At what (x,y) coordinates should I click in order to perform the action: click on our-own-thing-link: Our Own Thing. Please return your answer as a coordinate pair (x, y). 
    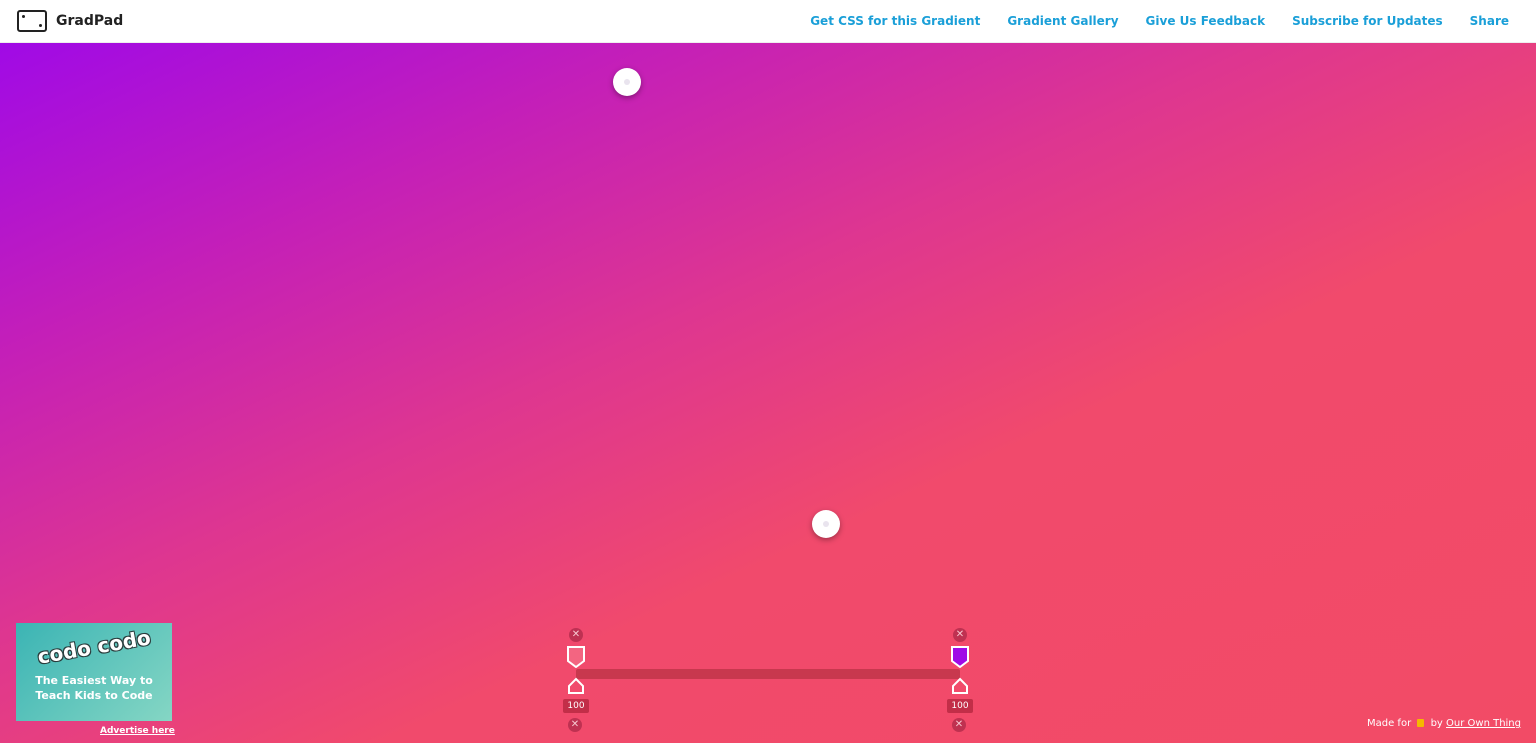
    Looking at the image, I should click on (1483, 723).